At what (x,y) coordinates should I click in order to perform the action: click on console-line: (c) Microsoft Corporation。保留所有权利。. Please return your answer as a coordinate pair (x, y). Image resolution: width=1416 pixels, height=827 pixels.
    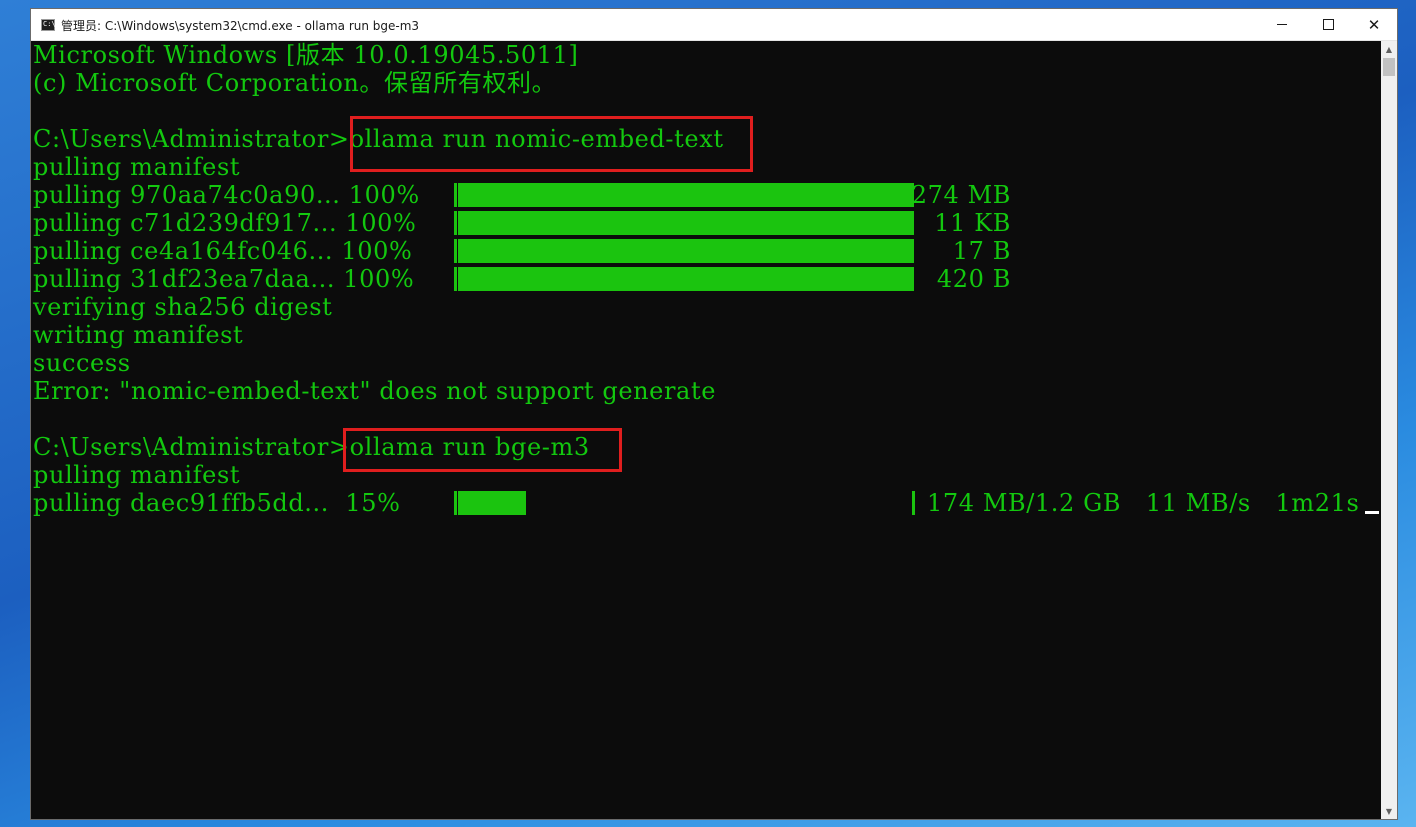
    Looking at the image, I should click on (295, 83).